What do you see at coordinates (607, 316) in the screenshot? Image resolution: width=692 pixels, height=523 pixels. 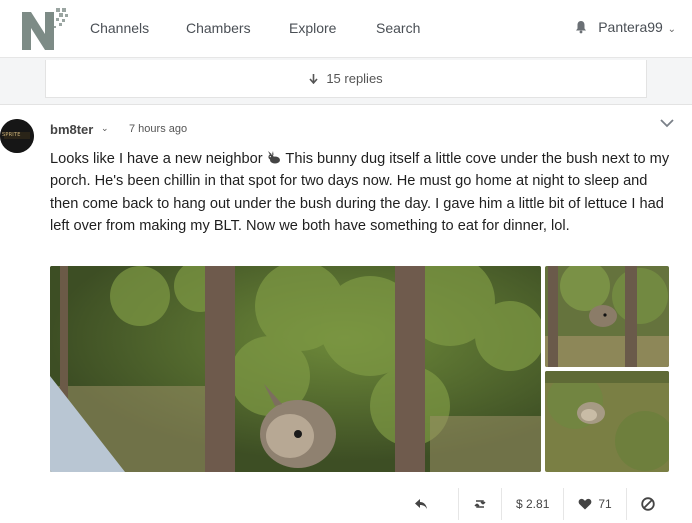 I see `bunny-close-photo` at bounding box center [607, 316].